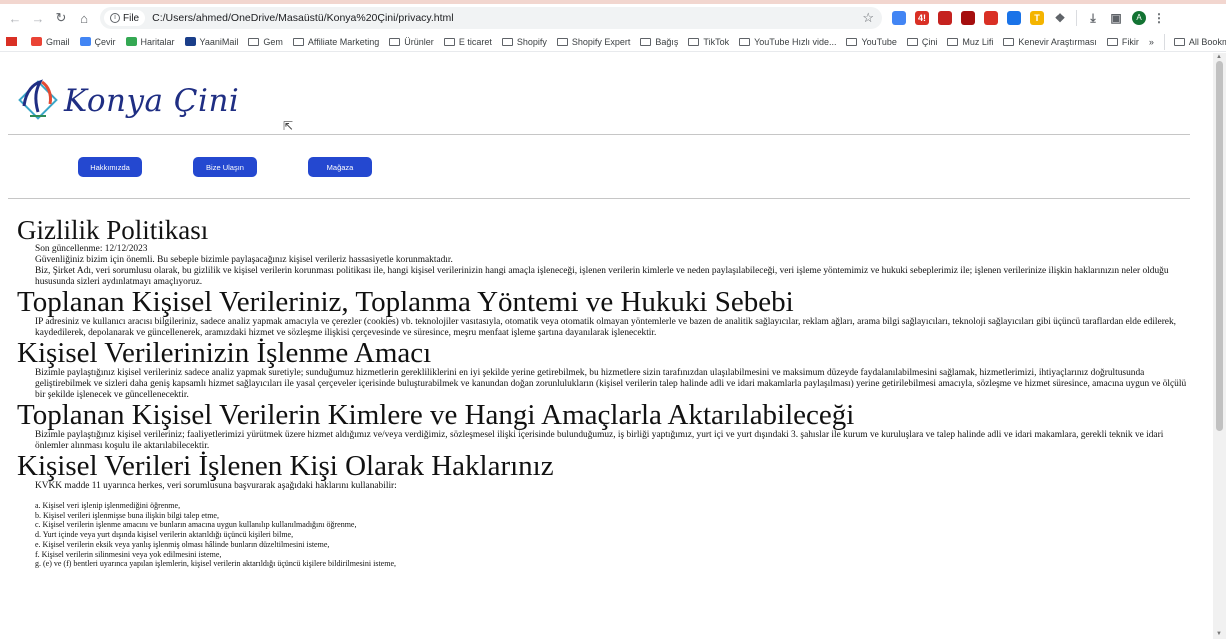 The width and height of the screenshot is (1226, 639). What do you see at coordinates (343, 41) in the screenshot?
I see `bookmark-label: Affiliate Marketing` at bounding box center [343, 41].